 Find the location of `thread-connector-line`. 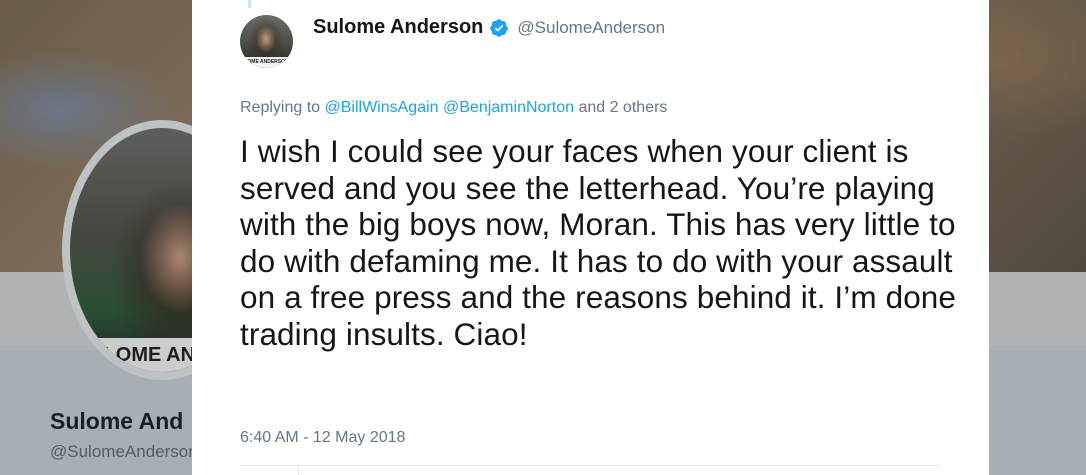

thread-connector-line is located at coordinates (249, 4).